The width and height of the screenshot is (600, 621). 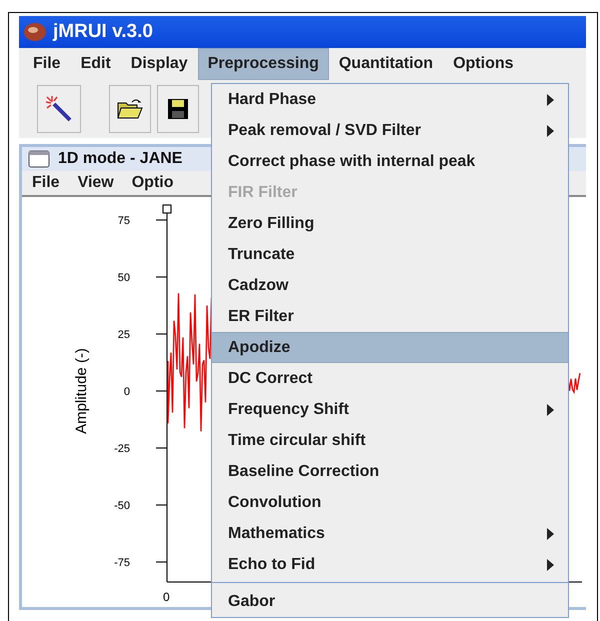 What do you see at coordinates (159, 64) in the screenshot?
I see `menu-item: Display` at bounding box center [159, 64].